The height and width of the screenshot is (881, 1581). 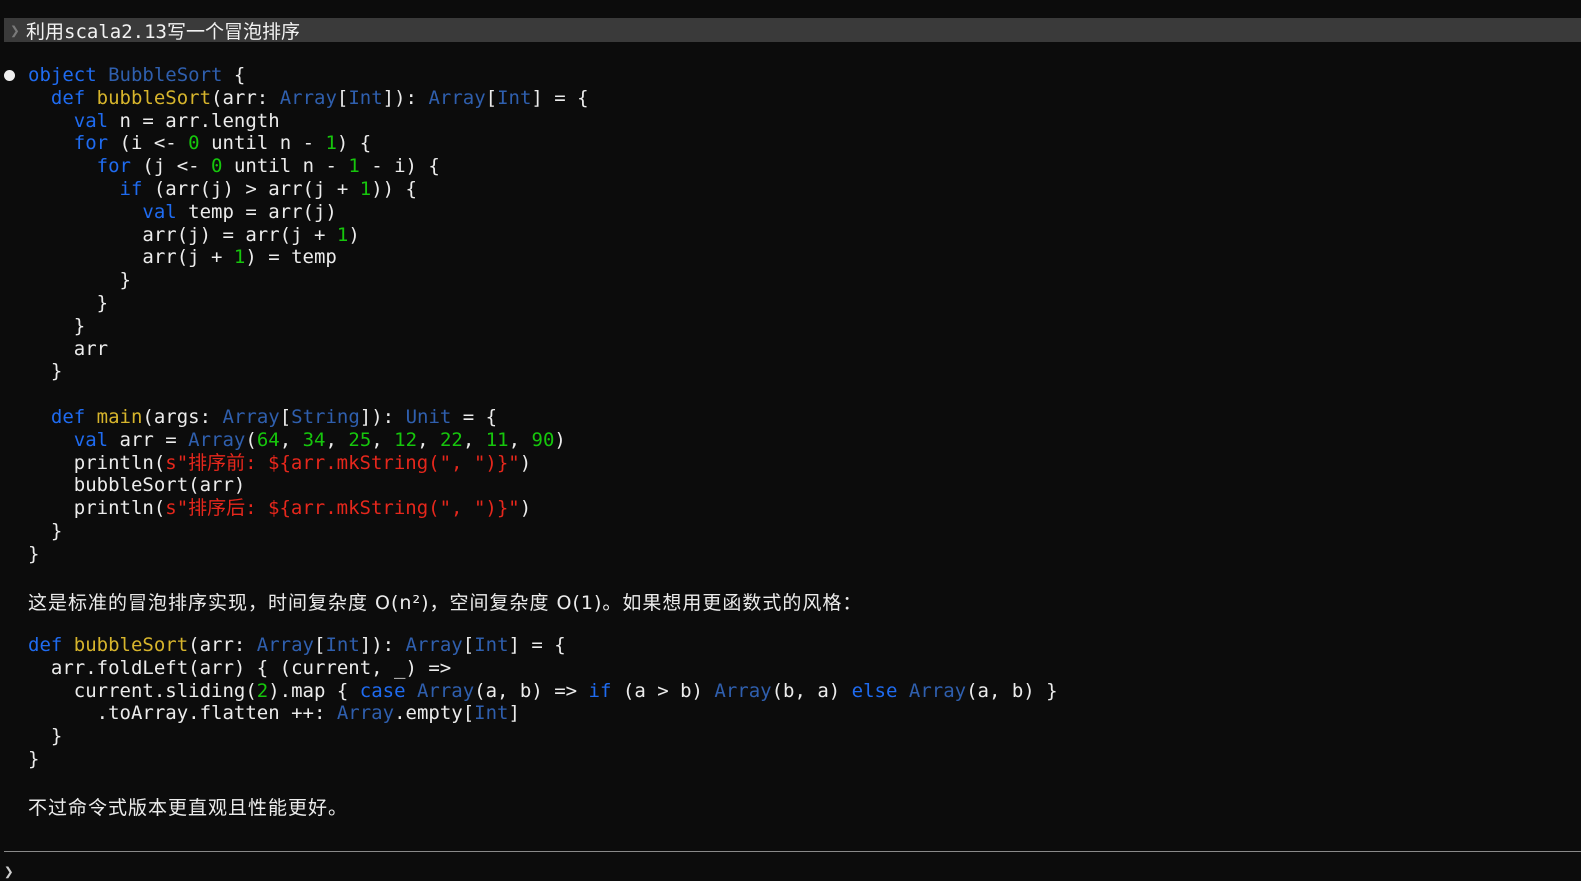 What do you see at coordinates (182, 713) in the screenshot?
I see `code-token: .toArray.flatten ++:` at bounding box center [182, 713].